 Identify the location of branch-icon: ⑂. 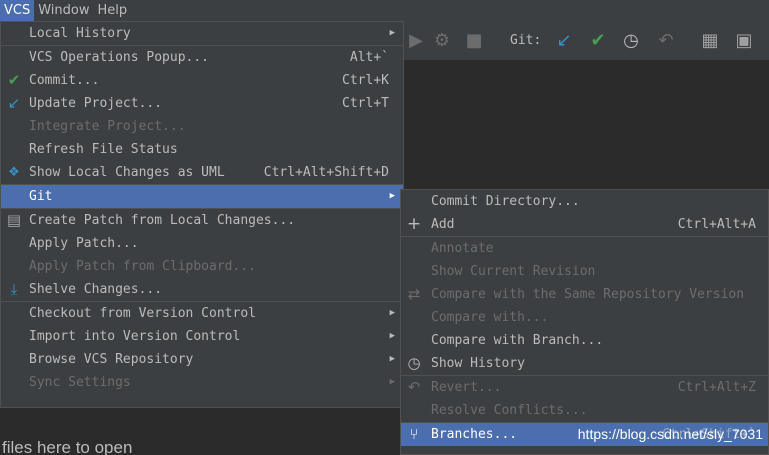
(414, 434).